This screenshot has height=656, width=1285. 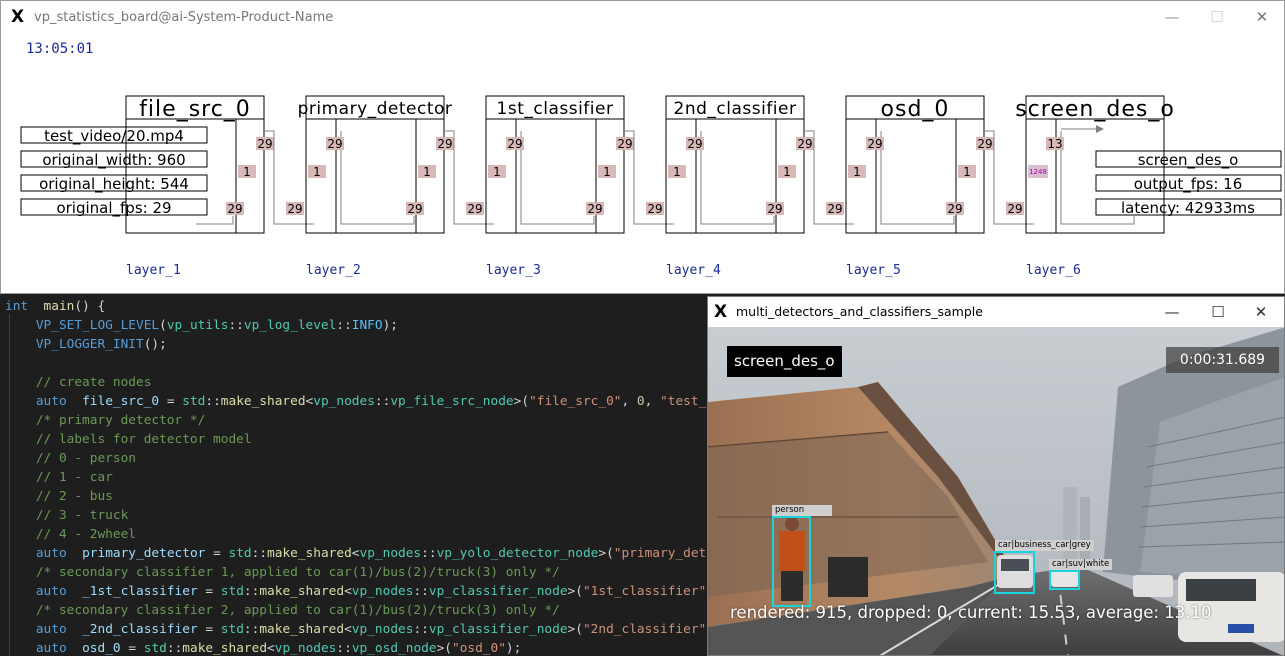 What do you see at coordinates (334, 144) in the screenshot?
I see `queue-count-in-top: 29` at bounding box center [334, 144].